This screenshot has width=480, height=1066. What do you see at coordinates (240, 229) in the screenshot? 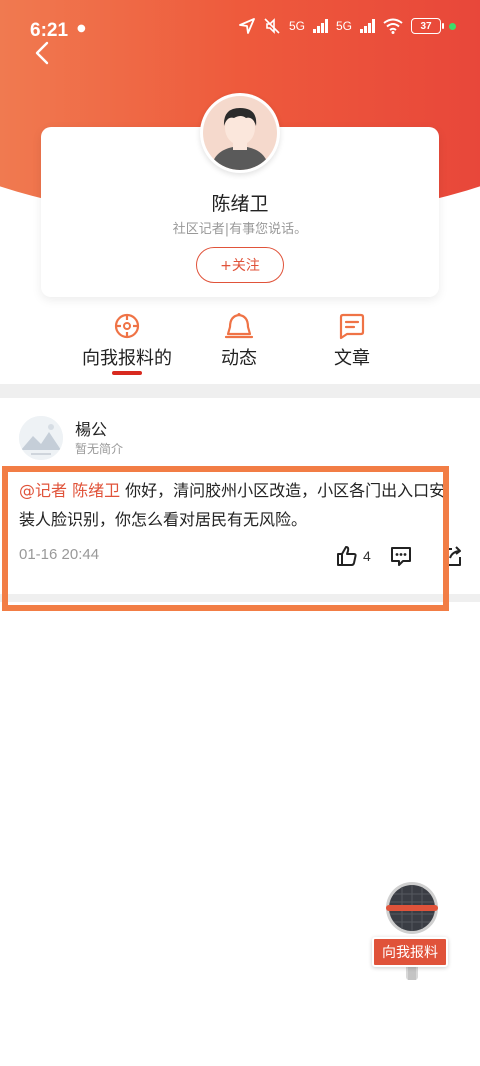
I see `profile-bio: 社区记者|有事您说话。` at bounding box center [240, 229].